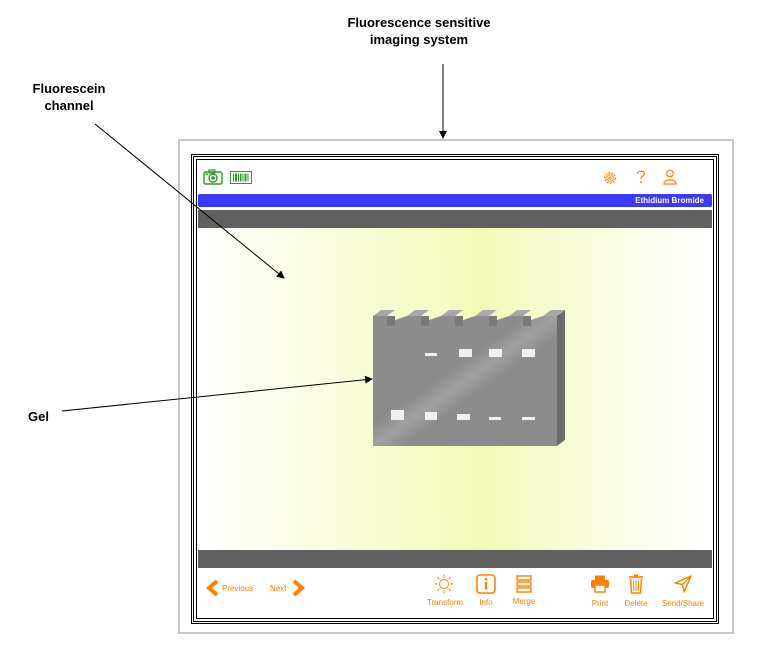 The height and width of the screenshot is (664, 760). Describe the element at coordinates (670, 177) in the screenshot. I see `user-icon` at that location.